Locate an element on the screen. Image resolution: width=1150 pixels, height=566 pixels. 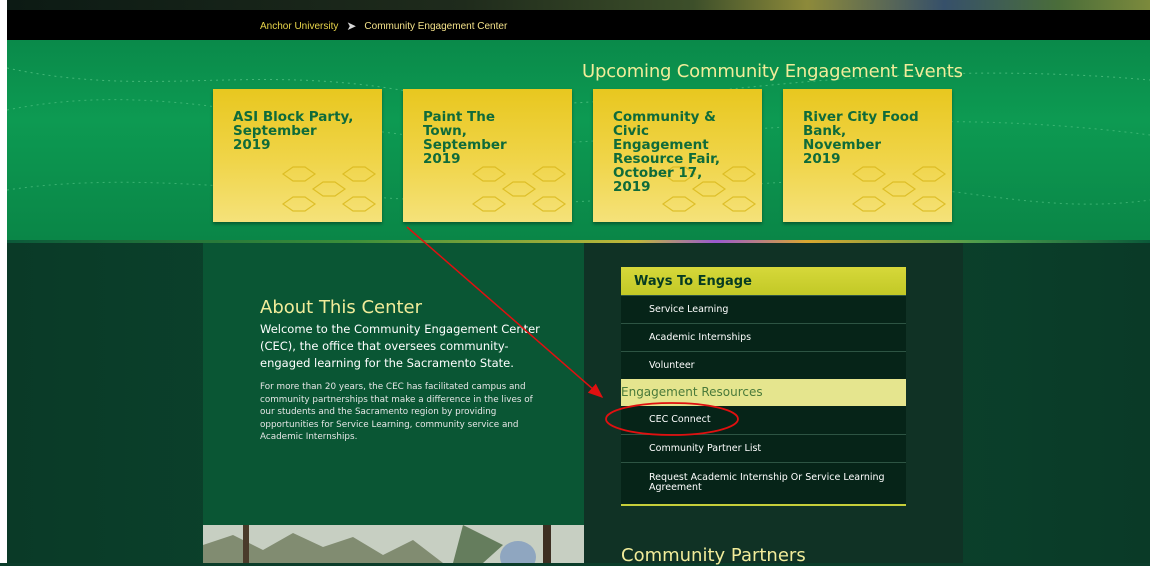
community-photo is located at coordinates (393, 544).